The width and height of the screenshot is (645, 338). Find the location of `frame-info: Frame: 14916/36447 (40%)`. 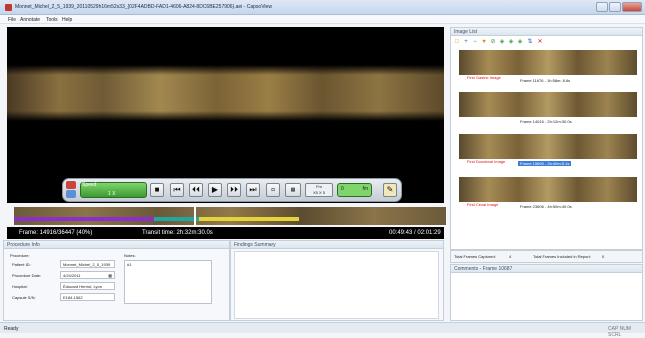

frame-info: Frame: 14916/36447 (40%) is located at coordinates (56, 233).